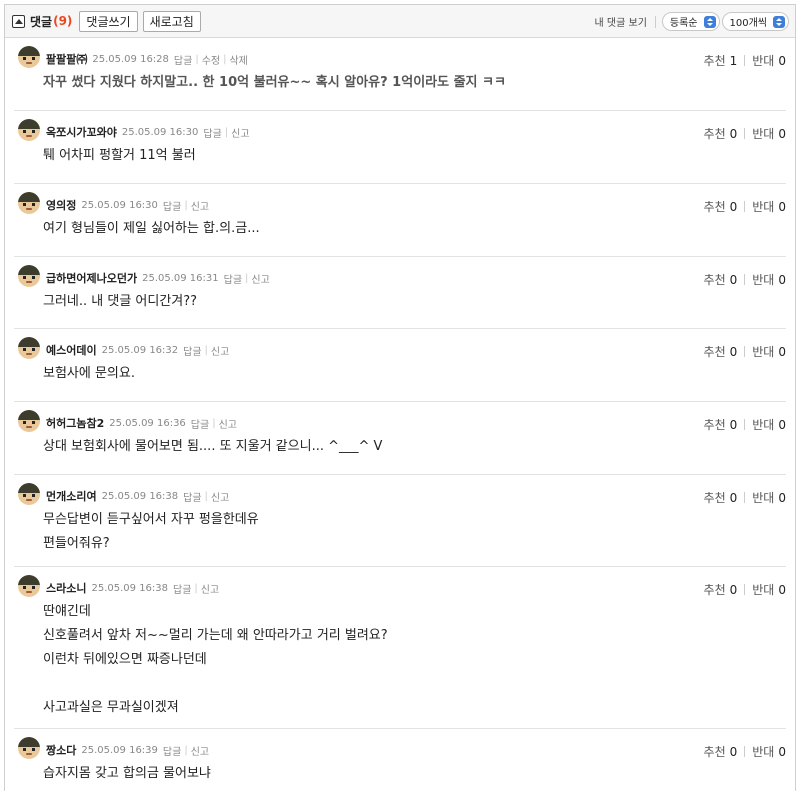 The width and height of the screenshot is (800, 791). Describe the element at coordinates (141, 423) in the screenshot. I see `comment-meta: 허허그놈참2 25.05.09 16:36 답글 | 신고` at that location.